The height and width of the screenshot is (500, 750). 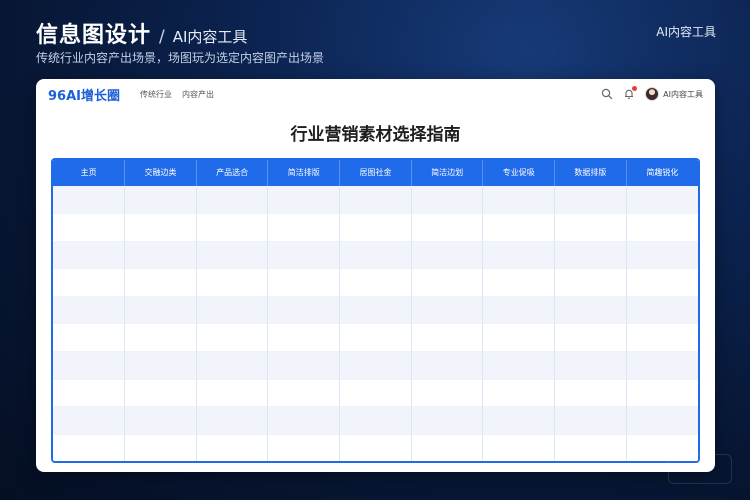 What do you see at coordinates (652, 94) in the screenshot?
I see `avatar` at bounding box center [652, 94].